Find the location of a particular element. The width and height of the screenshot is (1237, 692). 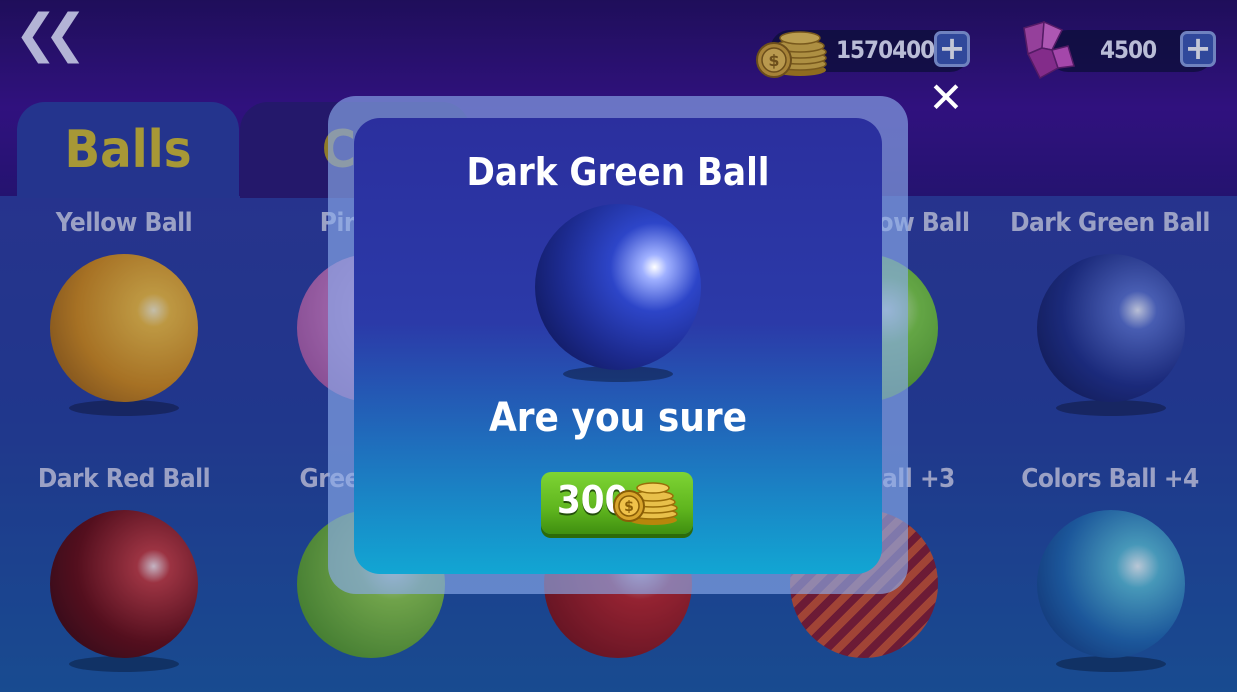

dark-green-ball-preview is located at coordinates (618, 287).